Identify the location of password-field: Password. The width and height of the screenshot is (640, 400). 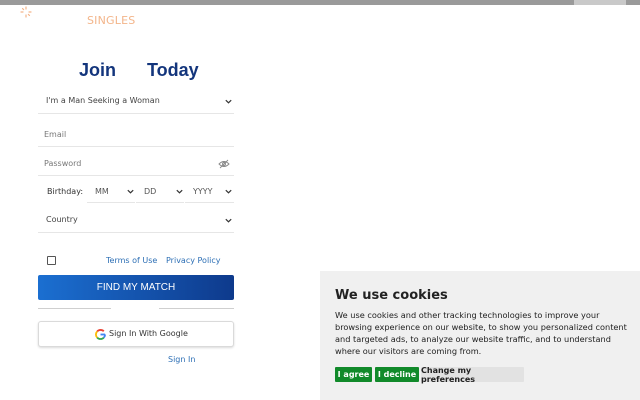
(136, 164).